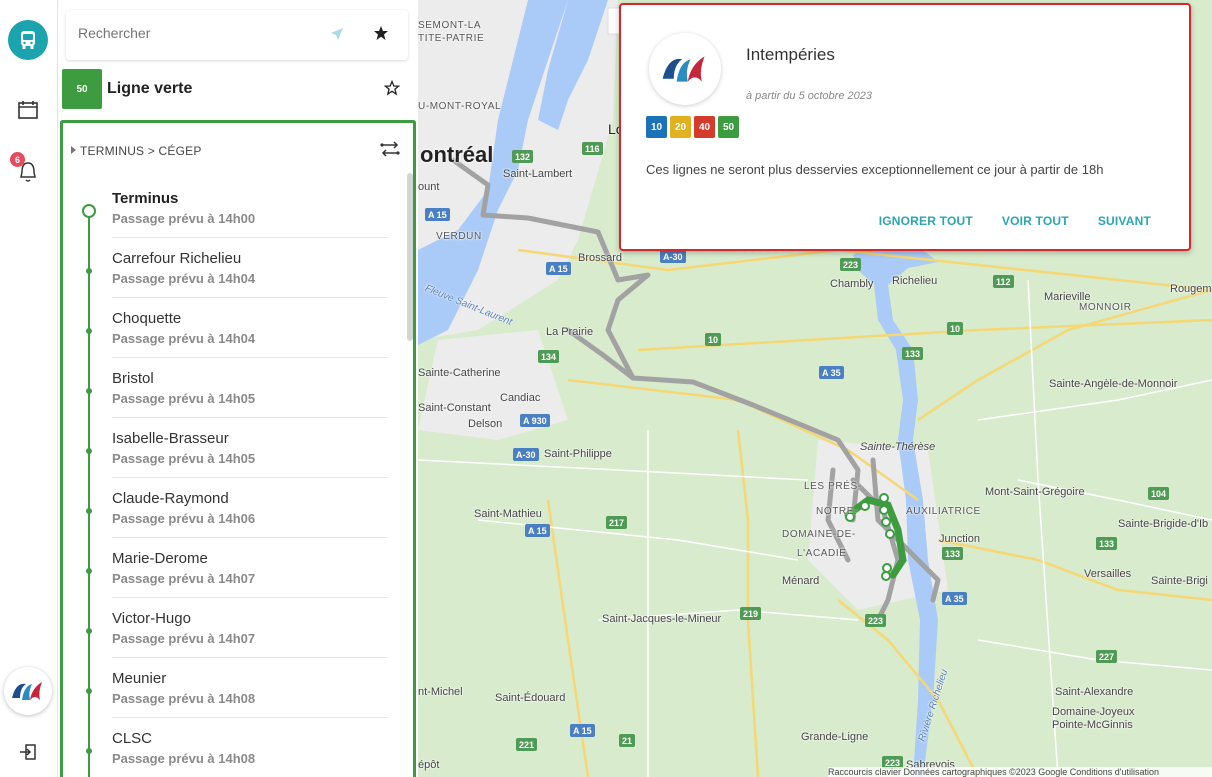 The image size is (1212, 777). What do you see at coordinates (82, 89) in the screenshot?
I see `line-number-badge: 50` at bounding box center [82, 89].